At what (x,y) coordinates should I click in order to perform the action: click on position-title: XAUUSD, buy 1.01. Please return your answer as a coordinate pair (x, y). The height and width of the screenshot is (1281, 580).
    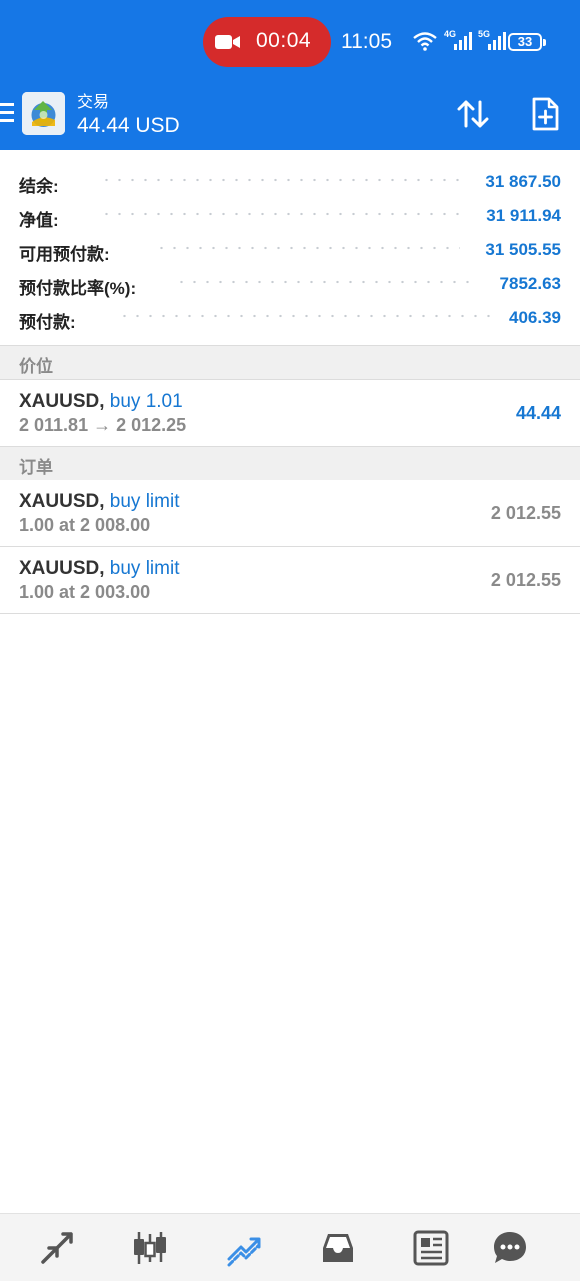
    Looking at the image, I should click on (101, 402).